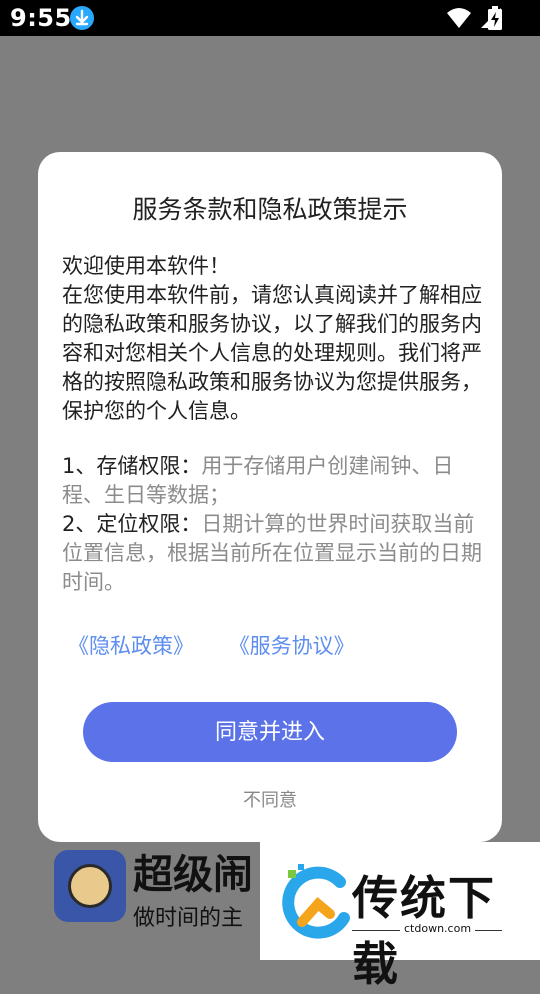  What do you see at coordinates (188, 918) in the screenshot?
I see `app-slogan: 做时间的主` at bounding box center [188, 918].